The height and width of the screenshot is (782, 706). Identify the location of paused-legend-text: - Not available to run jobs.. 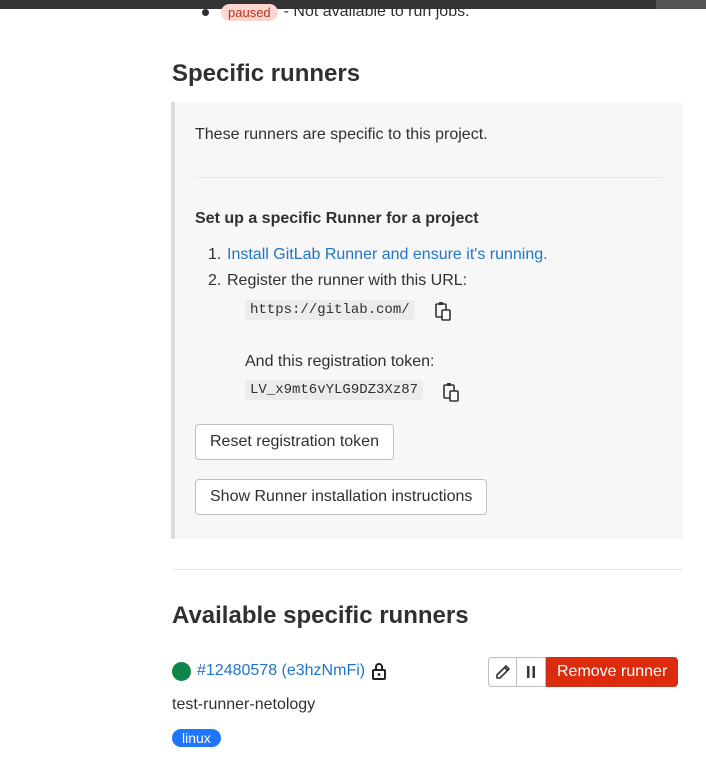
(376, 11).